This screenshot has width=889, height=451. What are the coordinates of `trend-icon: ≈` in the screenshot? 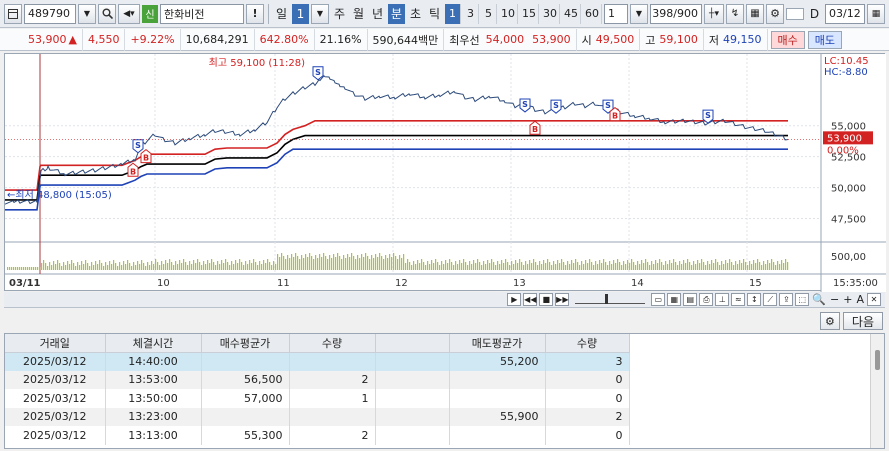 It's located at (738, 299).